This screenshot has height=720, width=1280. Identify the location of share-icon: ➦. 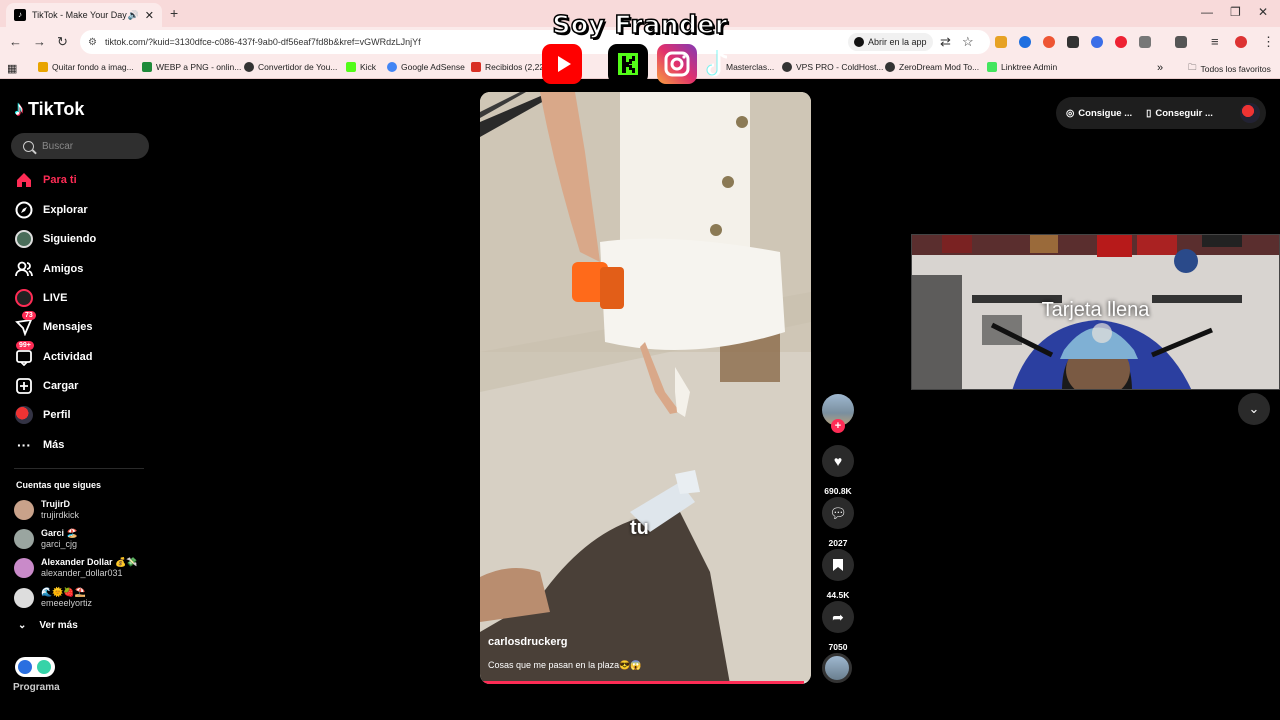
(838, 617).